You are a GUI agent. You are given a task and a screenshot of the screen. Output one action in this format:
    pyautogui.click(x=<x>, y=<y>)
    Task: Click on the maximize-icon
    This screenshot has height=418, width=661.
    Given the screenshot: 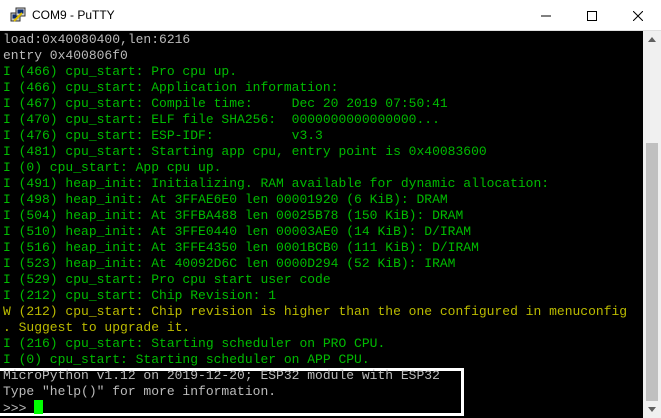 What is the action you would take?
    pyautogui.click(x=592, y=15)
    